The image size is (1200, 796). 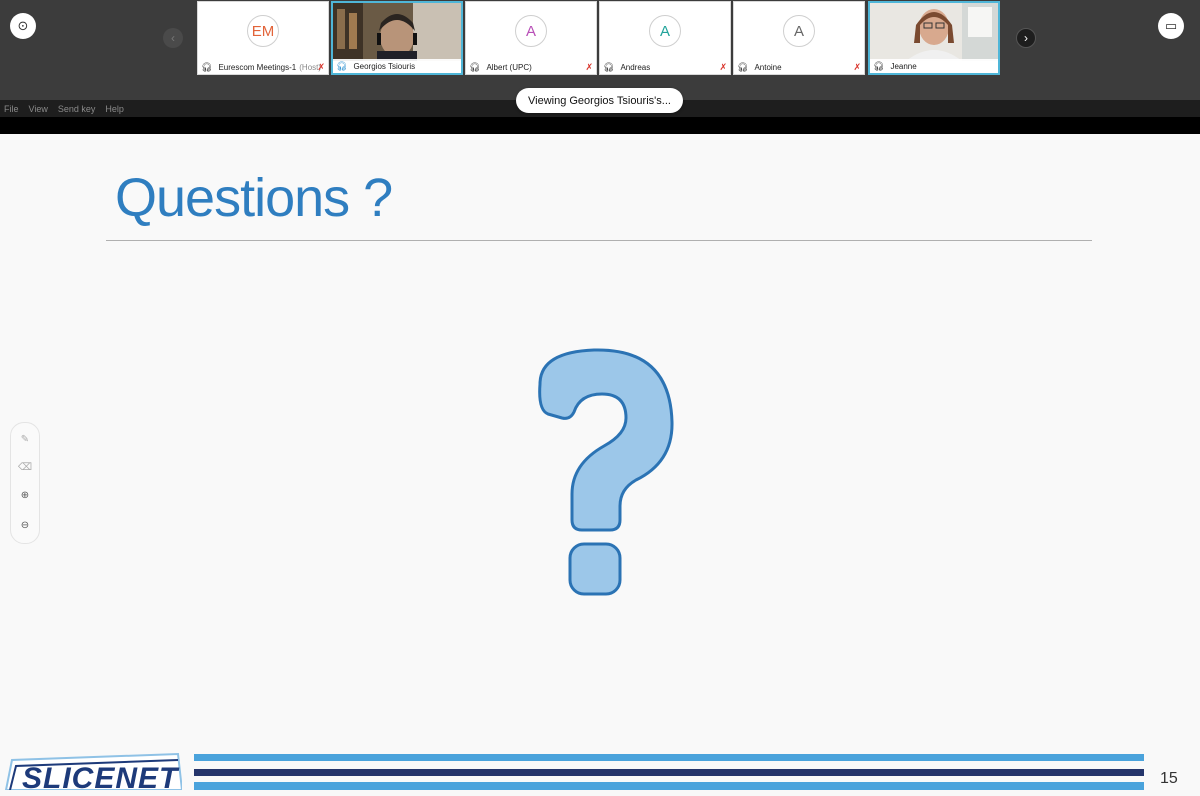 I want to click on participant-namebar: 🎧︎ Jeanne, so click(x=934, y=66).